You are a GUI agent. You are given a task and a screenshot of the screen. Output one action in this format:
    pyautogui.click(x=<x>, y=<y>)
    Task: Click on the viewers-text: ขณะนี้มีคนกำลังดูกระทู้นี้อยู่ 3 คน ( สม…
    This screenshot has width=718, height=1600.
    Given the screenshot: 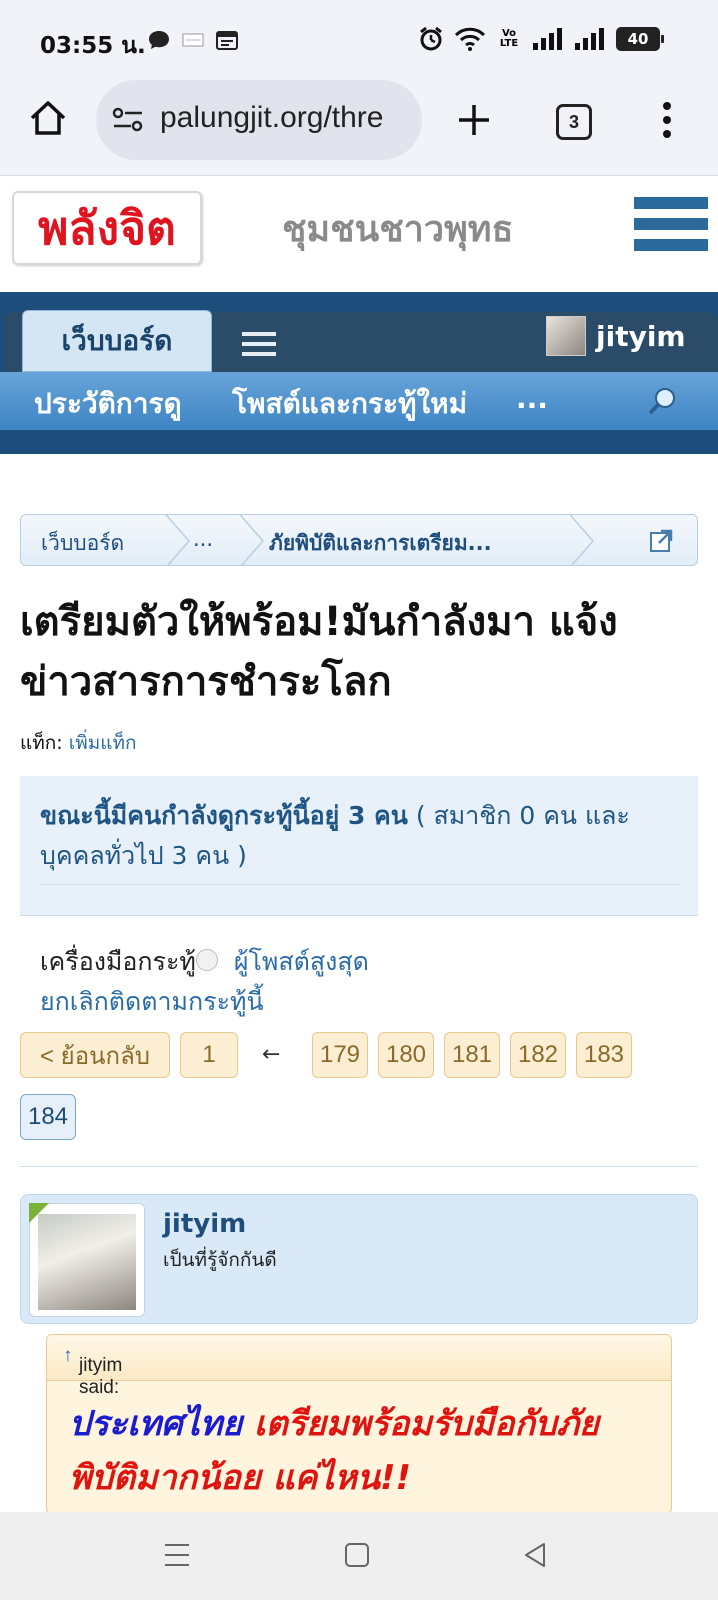 What is the action you would take?
    pyautogui.click(x=360, y=836)
    